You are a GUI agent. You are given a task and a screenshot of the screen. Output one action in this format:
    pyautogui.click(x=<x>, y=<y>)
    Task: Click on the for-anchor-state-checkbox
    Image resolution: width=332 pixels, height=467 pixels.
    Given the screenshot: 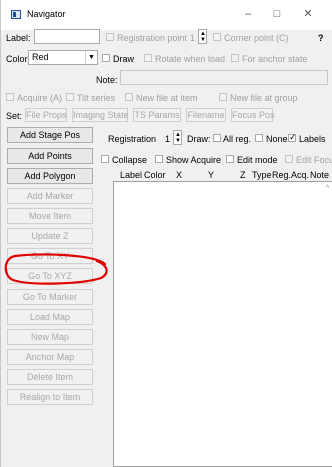 What is the action you would take?
    pyautogui.click(x=235, y=58)
    